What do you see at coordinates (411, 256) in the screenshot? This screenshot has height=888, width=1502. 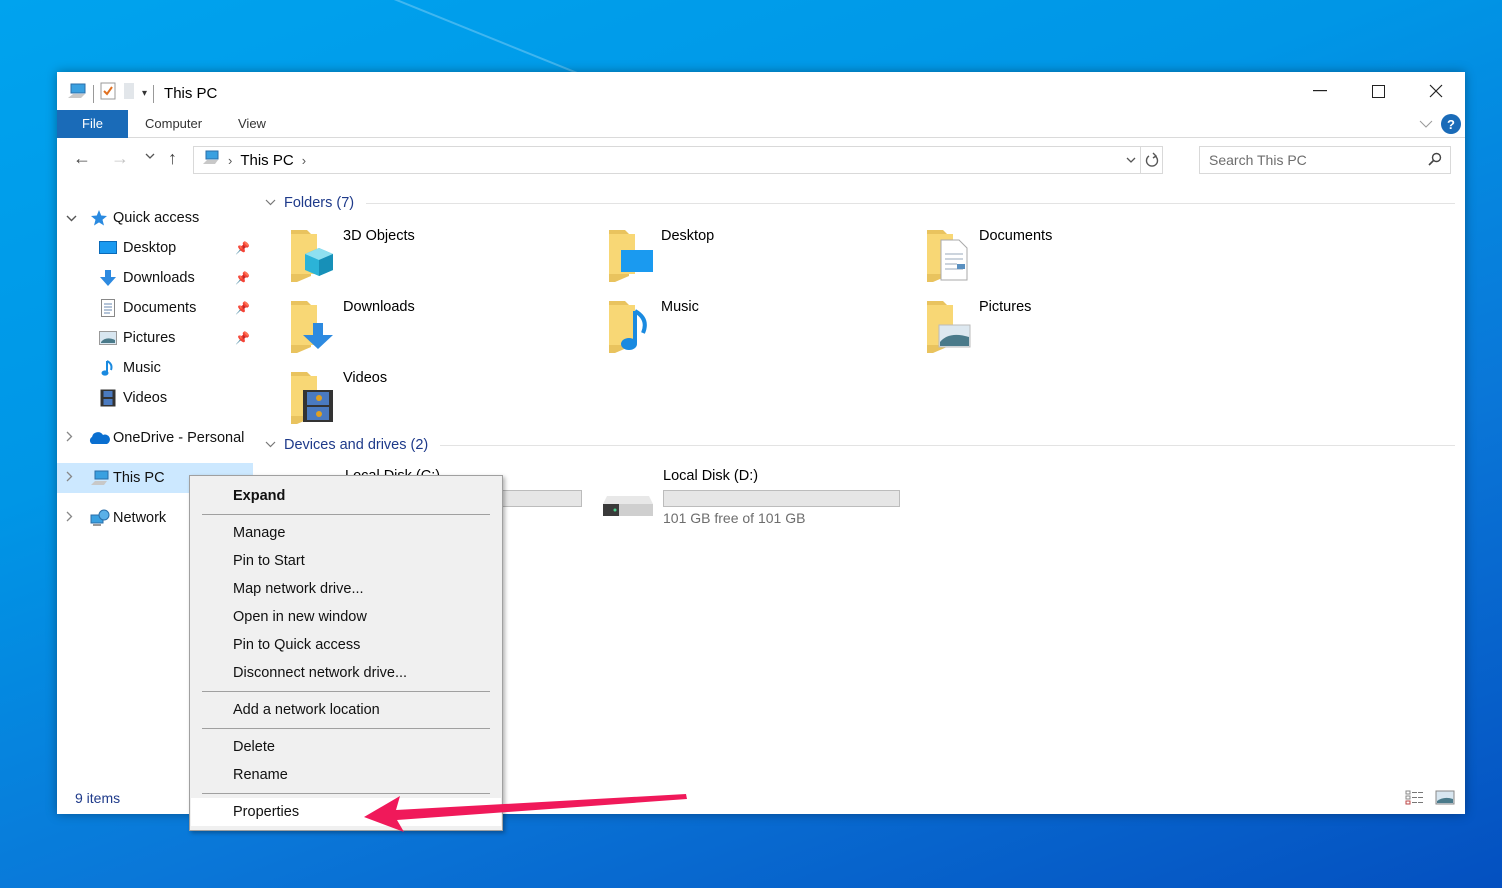 I see `folder-3d-objects: 3D Objects` at bounding box center [411, 256].